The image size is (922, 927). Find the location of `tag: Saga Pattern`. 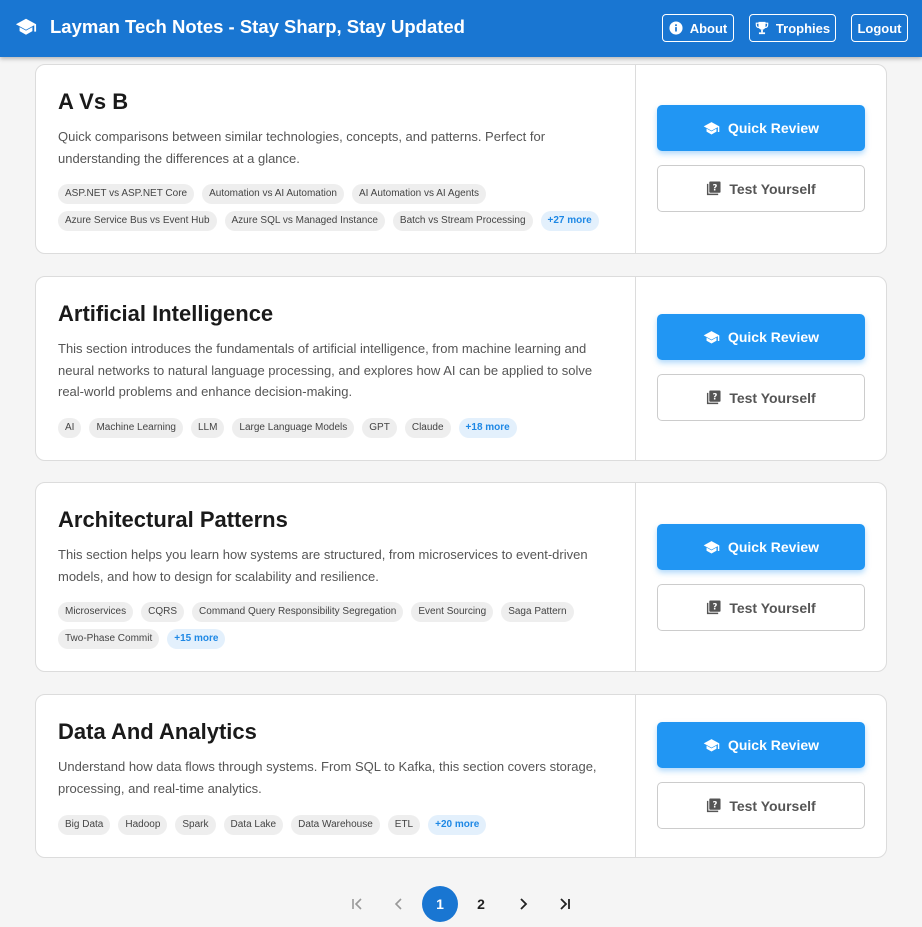

tag: Saga Pattern is located at coordinates (537, 612).